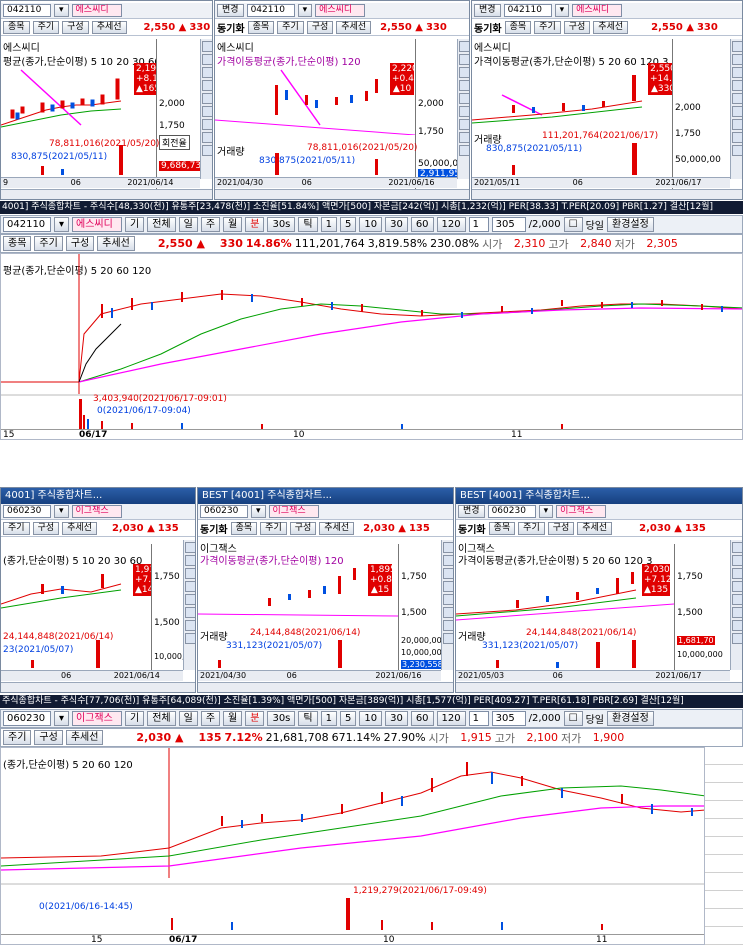 This screenshot has width=743, height=945. I want to click on tab-tick: 틱, so click(308, 718).